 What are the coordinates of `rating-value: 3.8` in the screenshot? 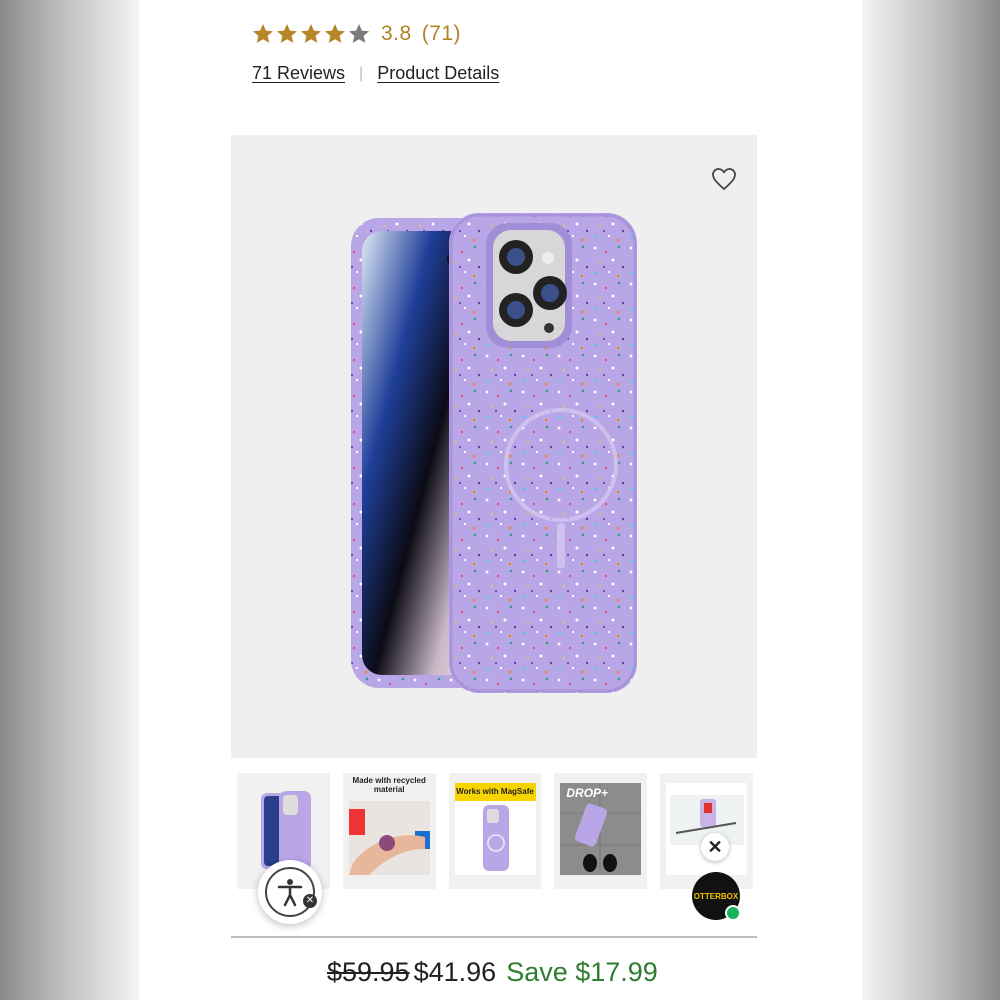 It's located at (396, 33).